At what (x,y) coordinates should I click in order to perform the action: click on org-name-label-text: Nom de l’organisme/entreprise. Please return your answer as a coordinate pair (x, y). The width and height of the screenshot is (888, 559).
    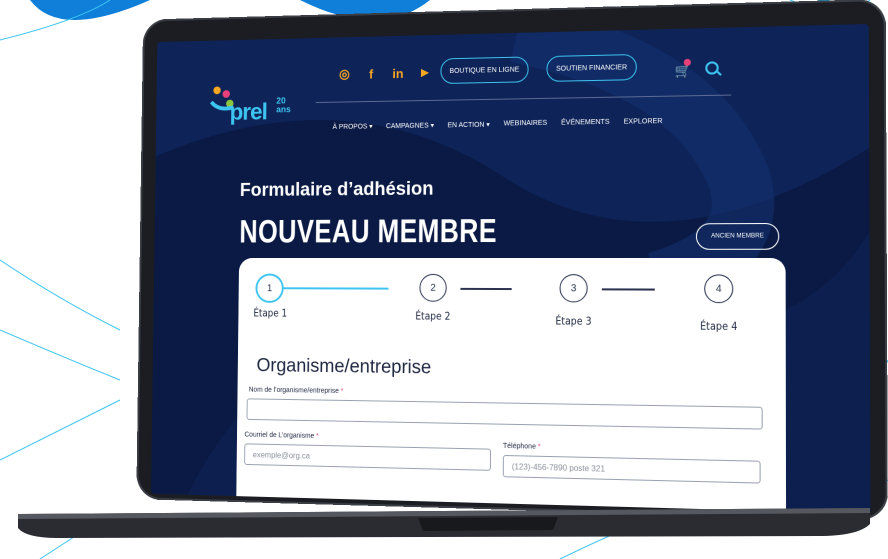
    Looking at the image, I should click on (293, 390).